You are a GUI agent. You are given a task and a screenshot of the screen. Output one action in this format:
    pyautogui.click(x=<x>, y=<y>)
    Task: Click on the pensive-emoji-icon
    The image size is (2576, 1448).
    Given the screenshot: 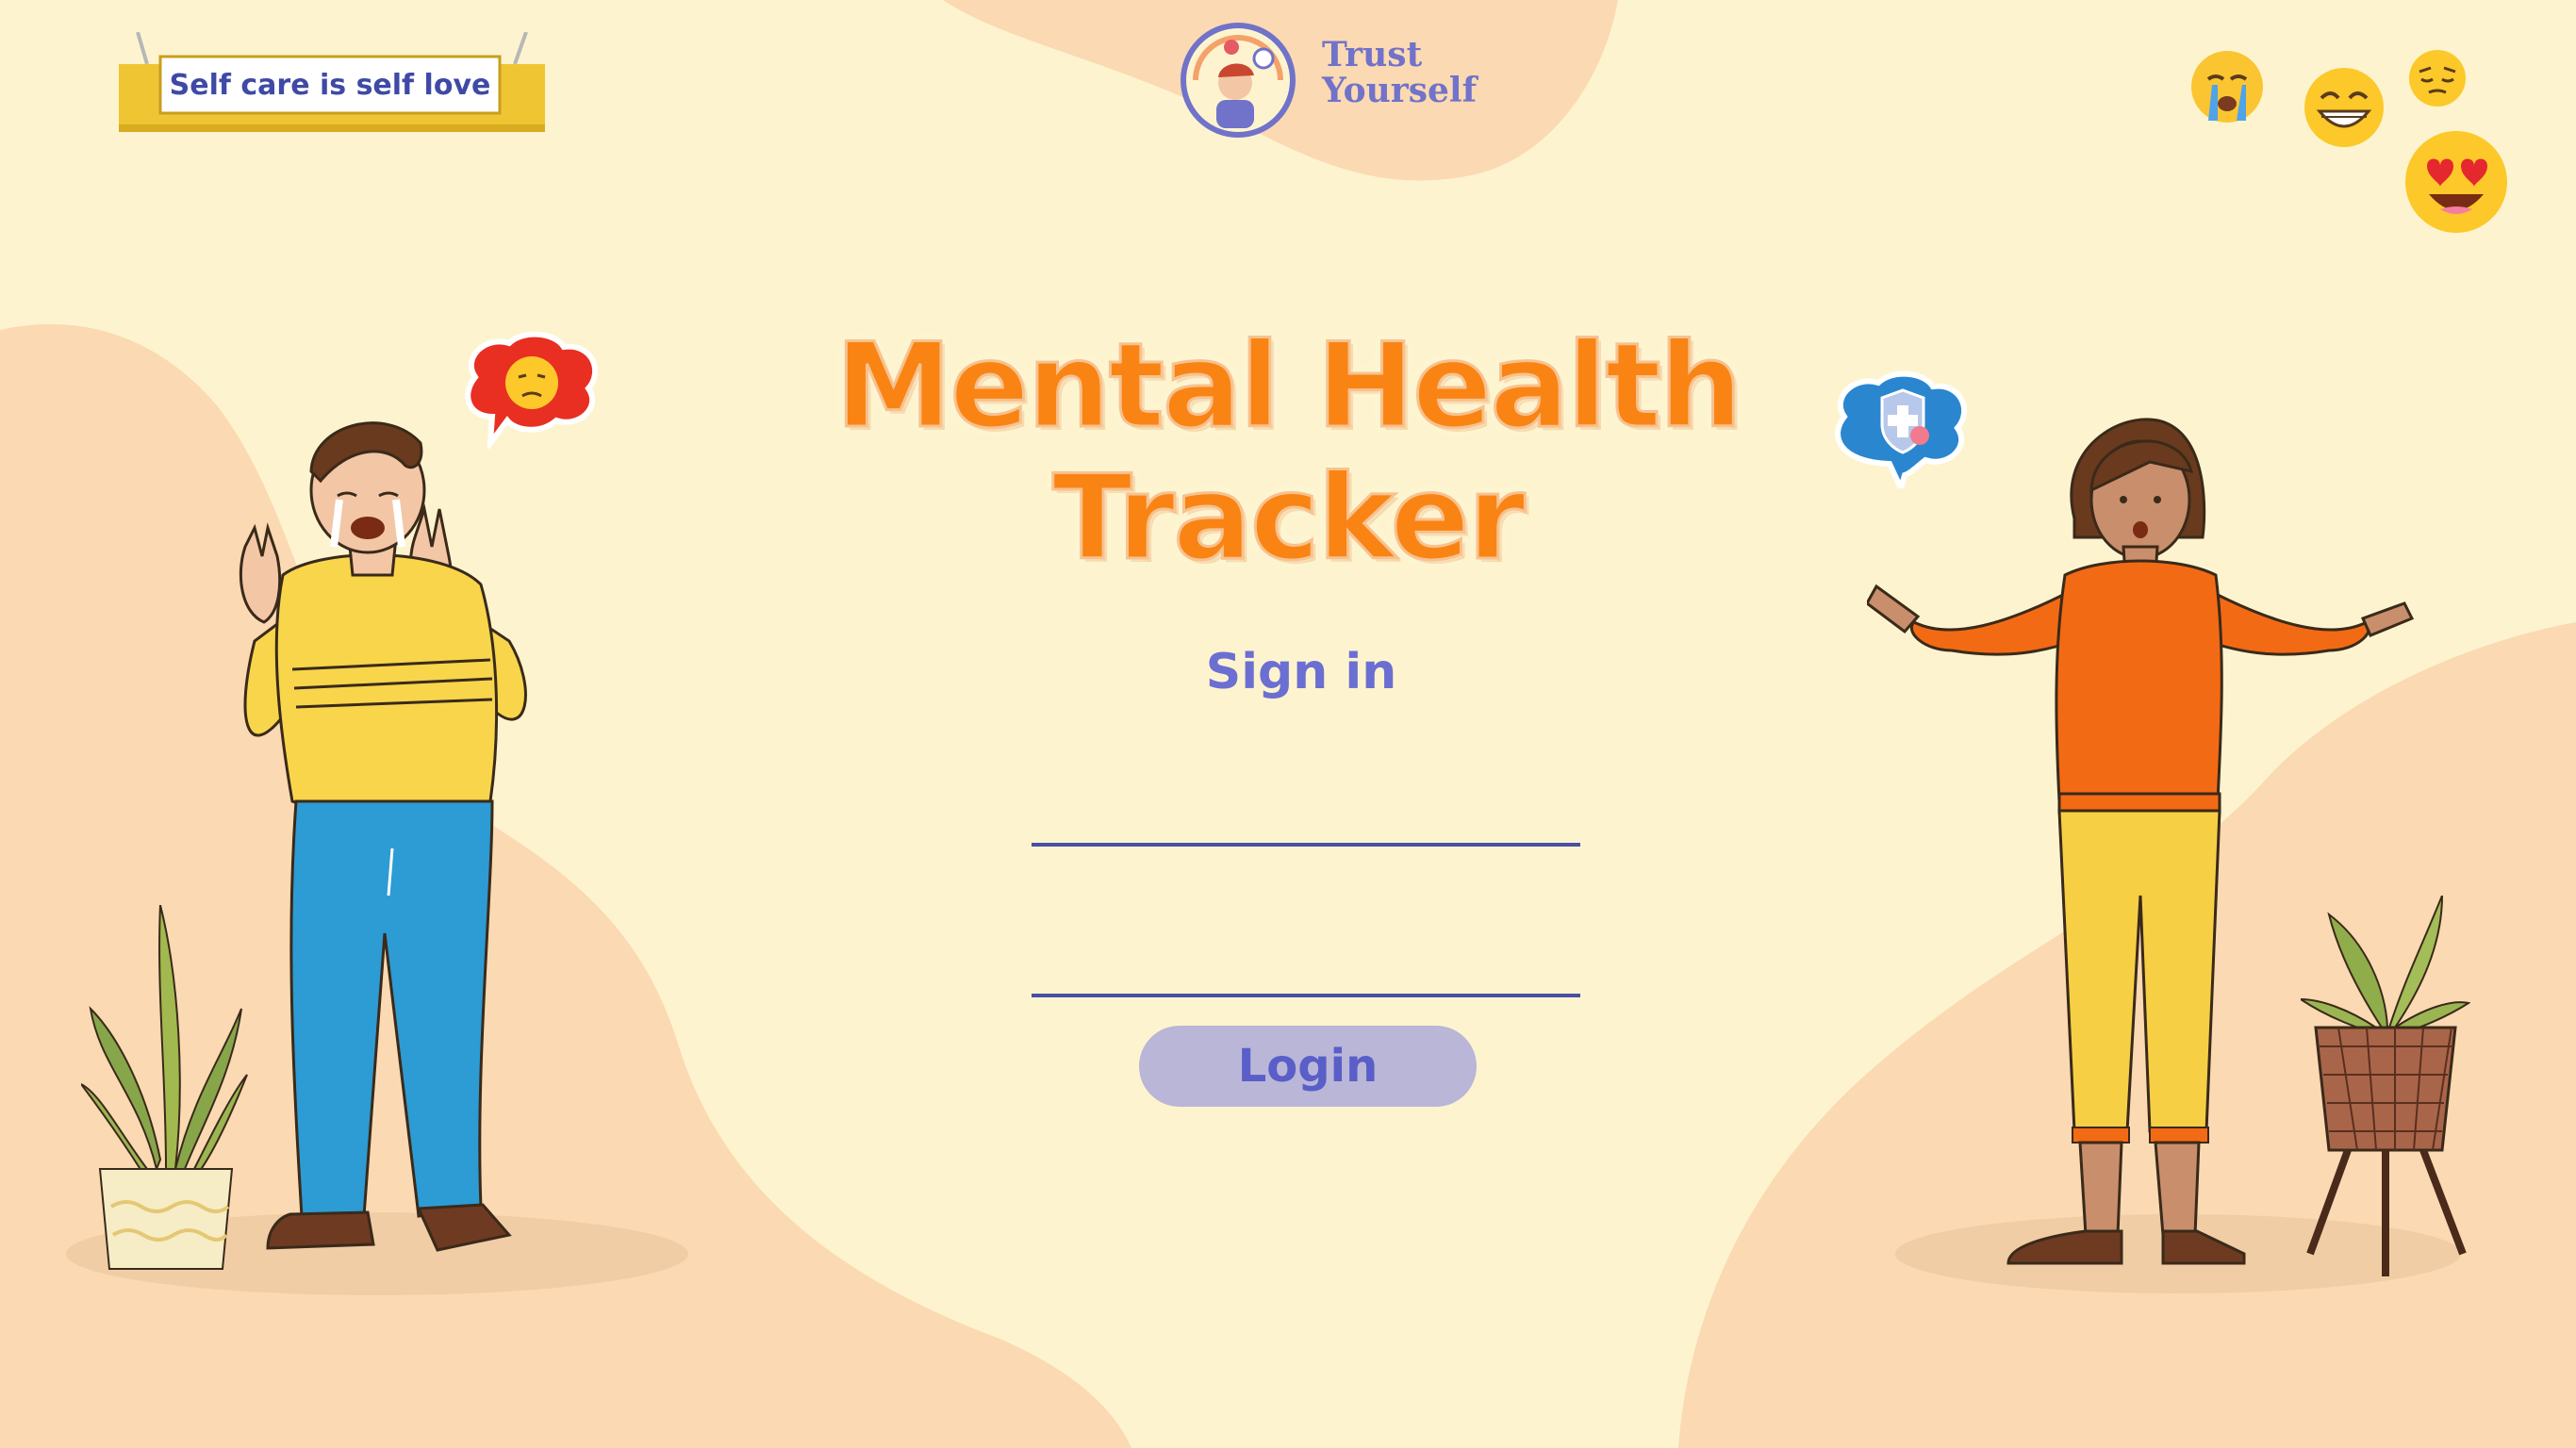 What is the action you would take?
    pyautogui.click(x=2437, y=78)
    